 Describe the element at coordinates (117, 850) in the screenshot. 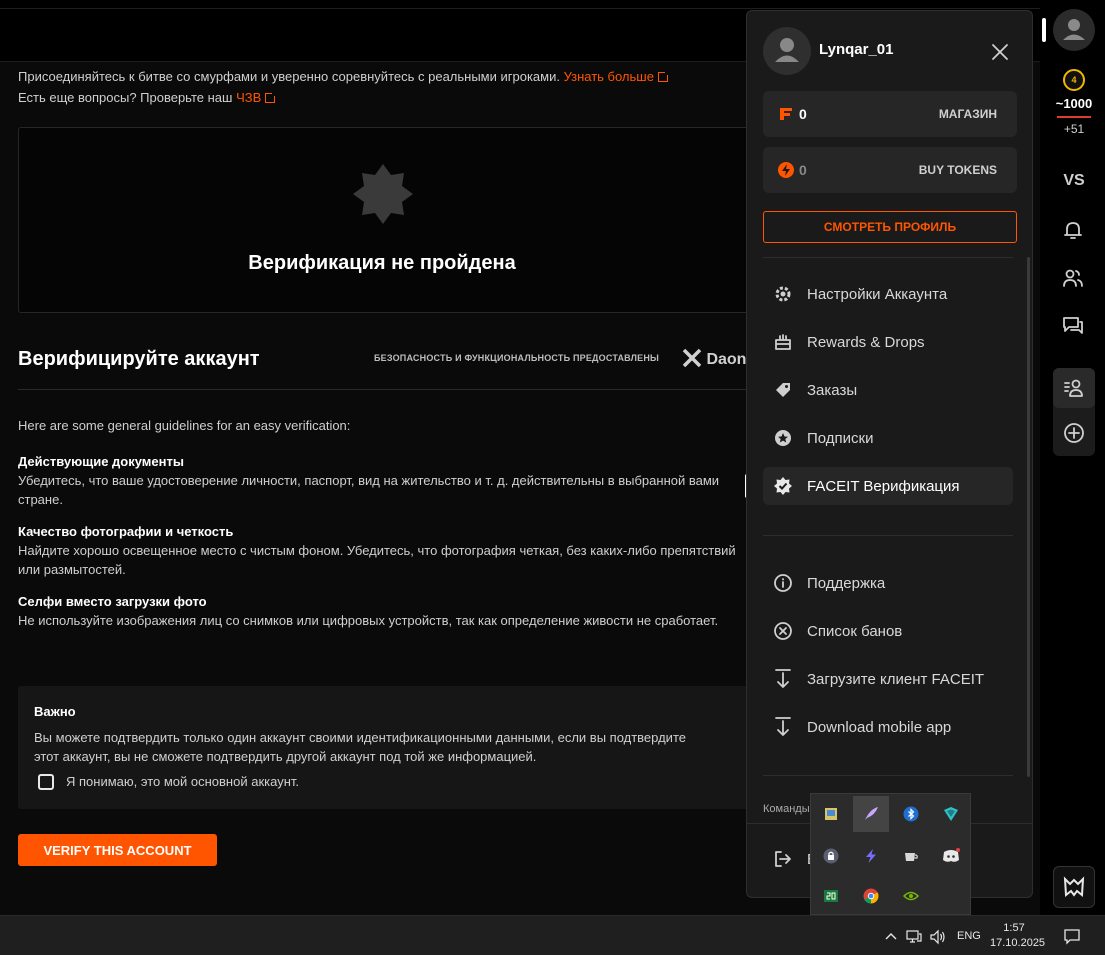

I see `verify-account-button: VERIFY THIS ACCOUNT` at that location.